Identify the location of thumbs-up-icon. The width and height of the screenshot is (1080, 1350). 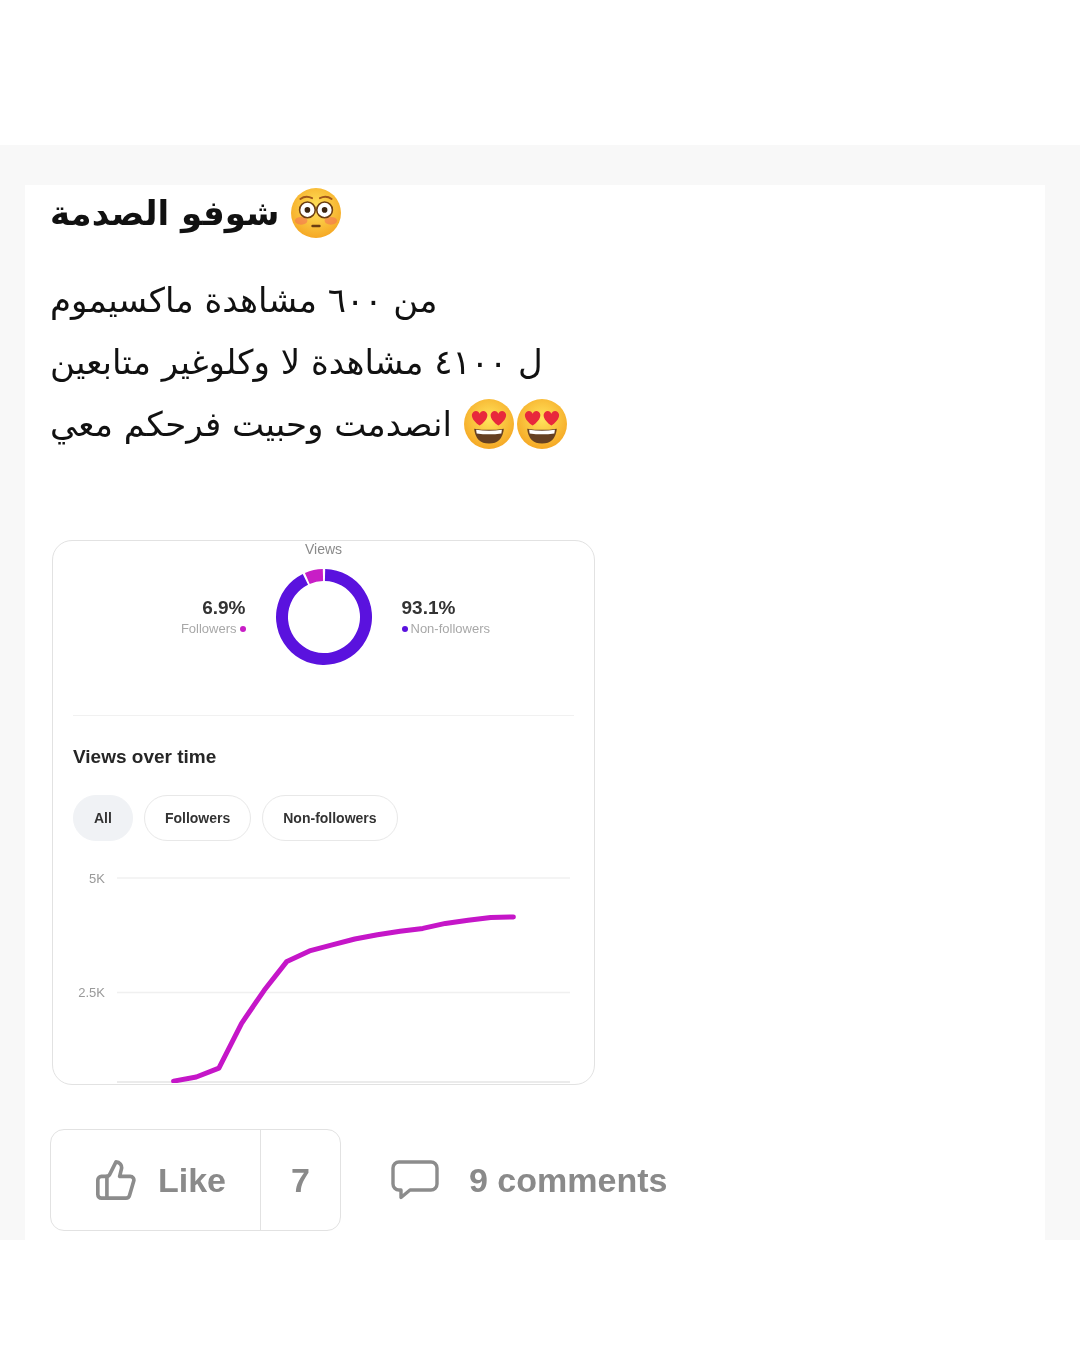
(116, 1180).